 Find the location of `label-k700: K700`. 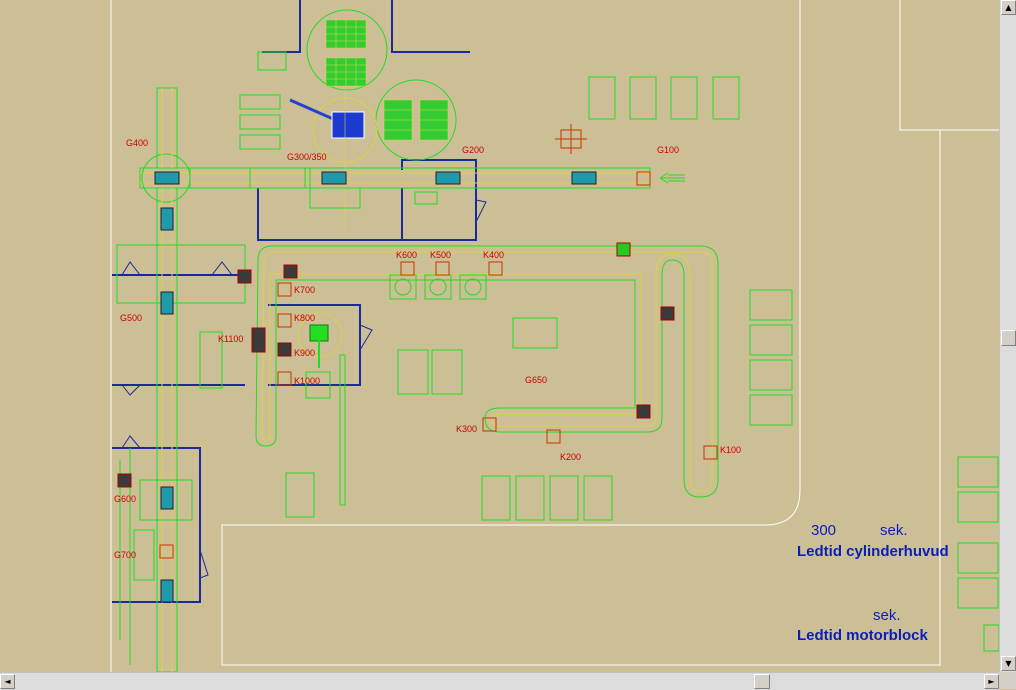

label-k700: K700 is located at coordinates (304, 290).